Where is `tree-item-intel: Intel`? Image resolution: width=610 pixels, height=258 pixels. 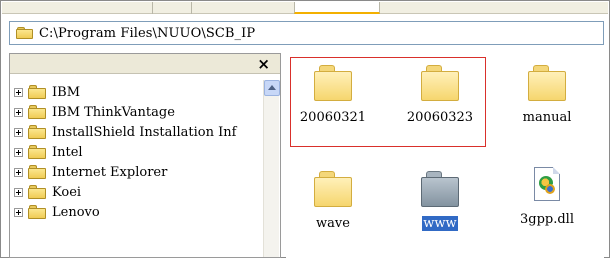
tree-item-intel: Intel is located at coordinates (137, 152).